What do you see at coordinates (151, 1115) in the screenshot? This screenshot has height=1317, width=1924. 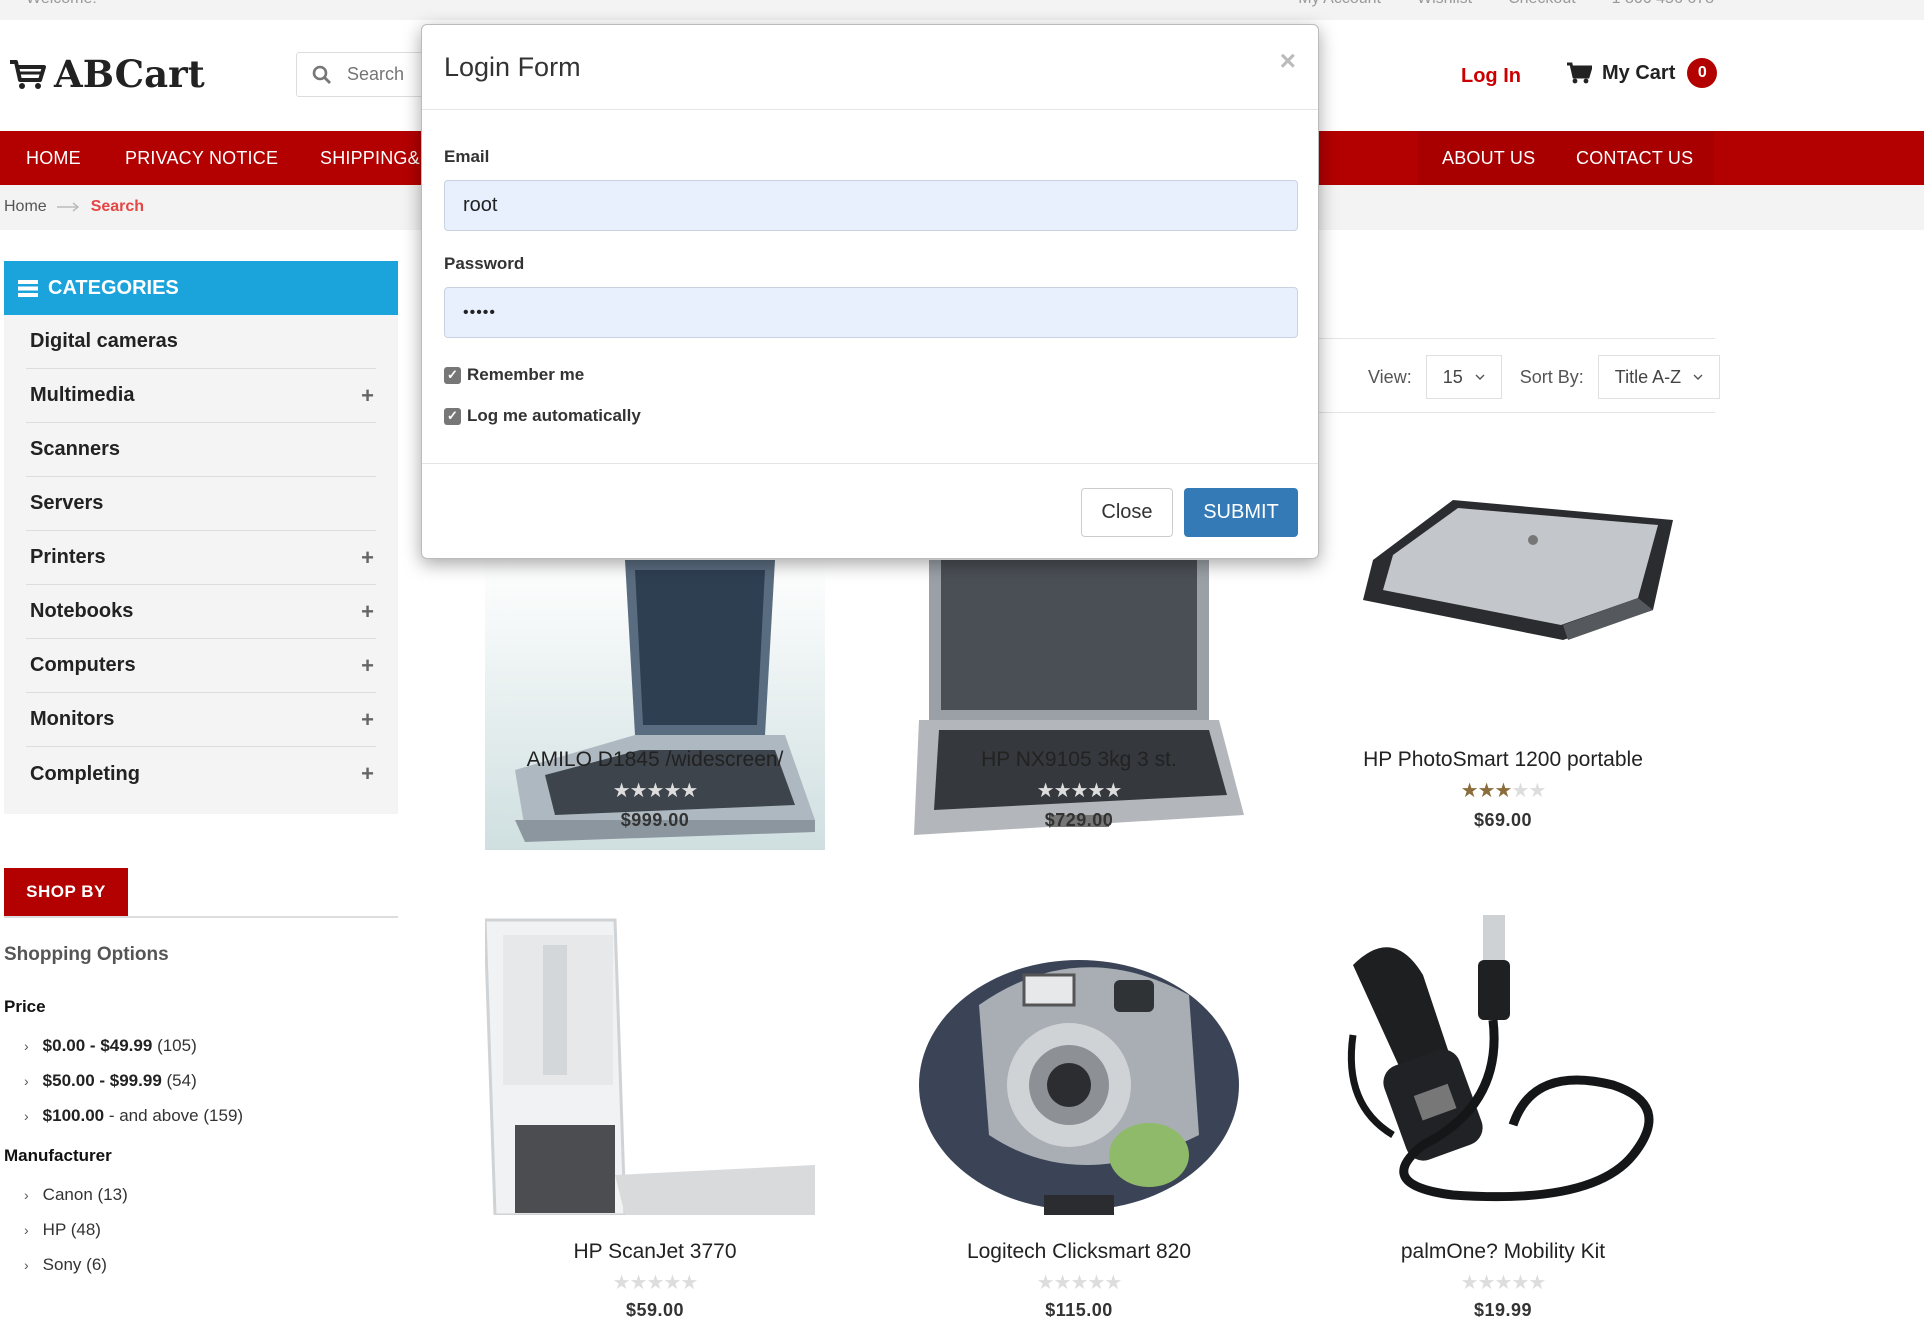 I see `price-suffix: - and above` at bounding box center [151, 1115].